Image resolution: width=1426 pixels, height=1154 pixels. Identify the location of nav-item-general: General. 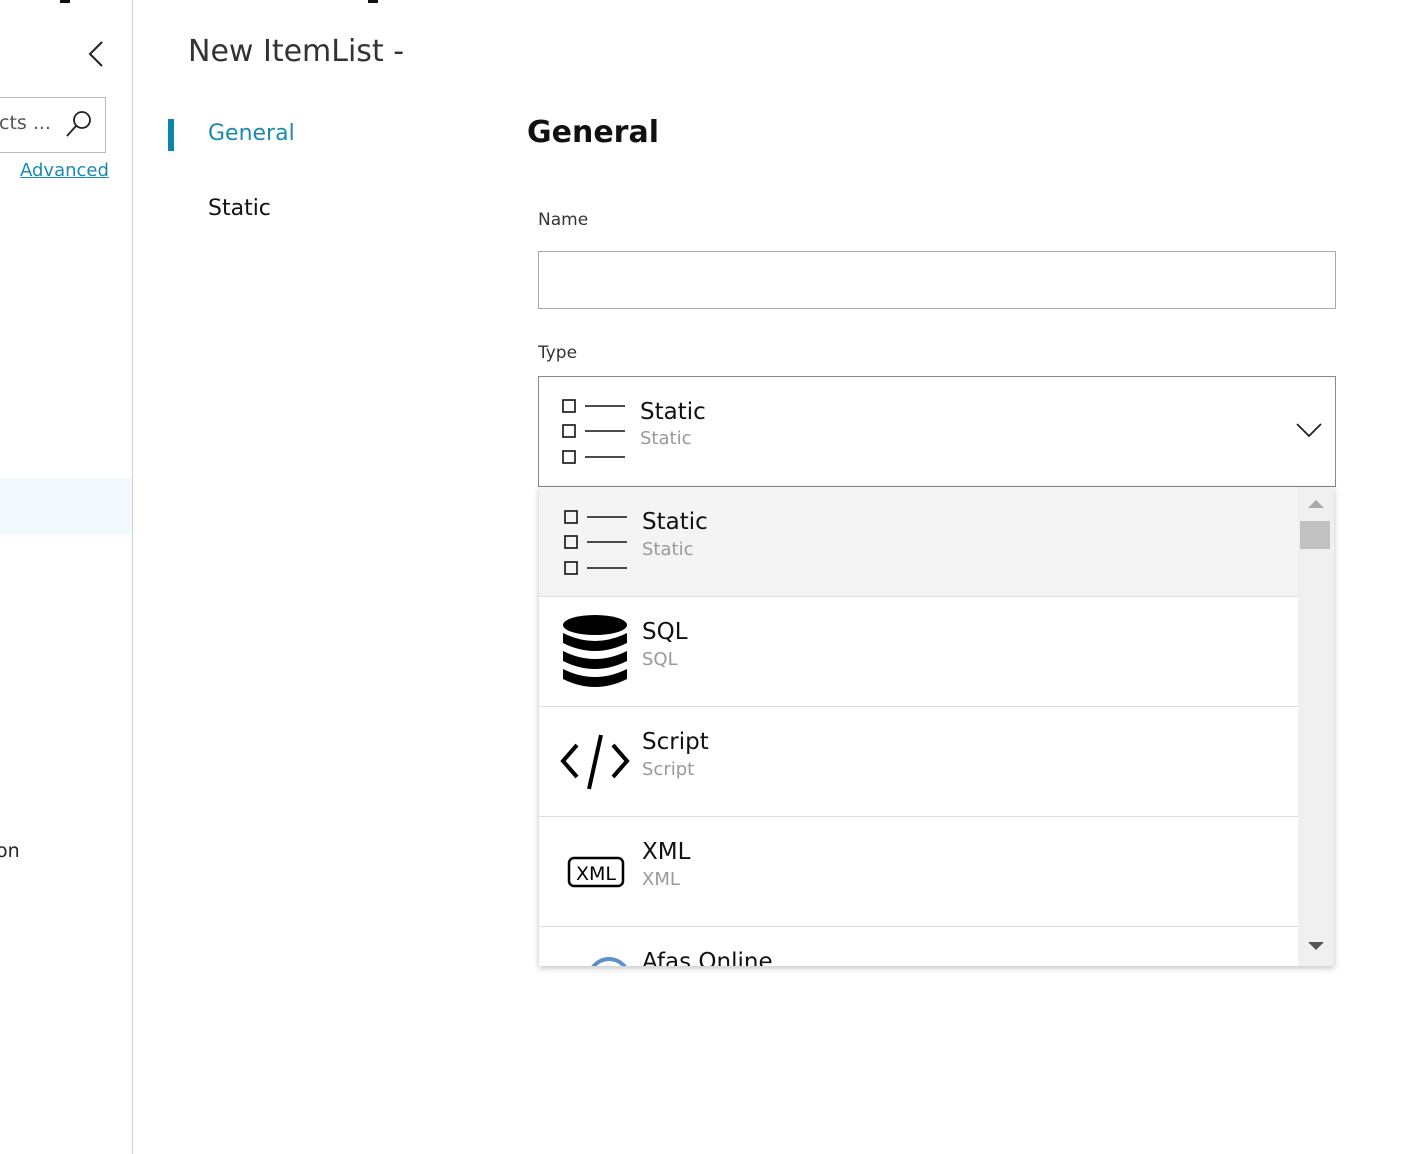
(251, 133).